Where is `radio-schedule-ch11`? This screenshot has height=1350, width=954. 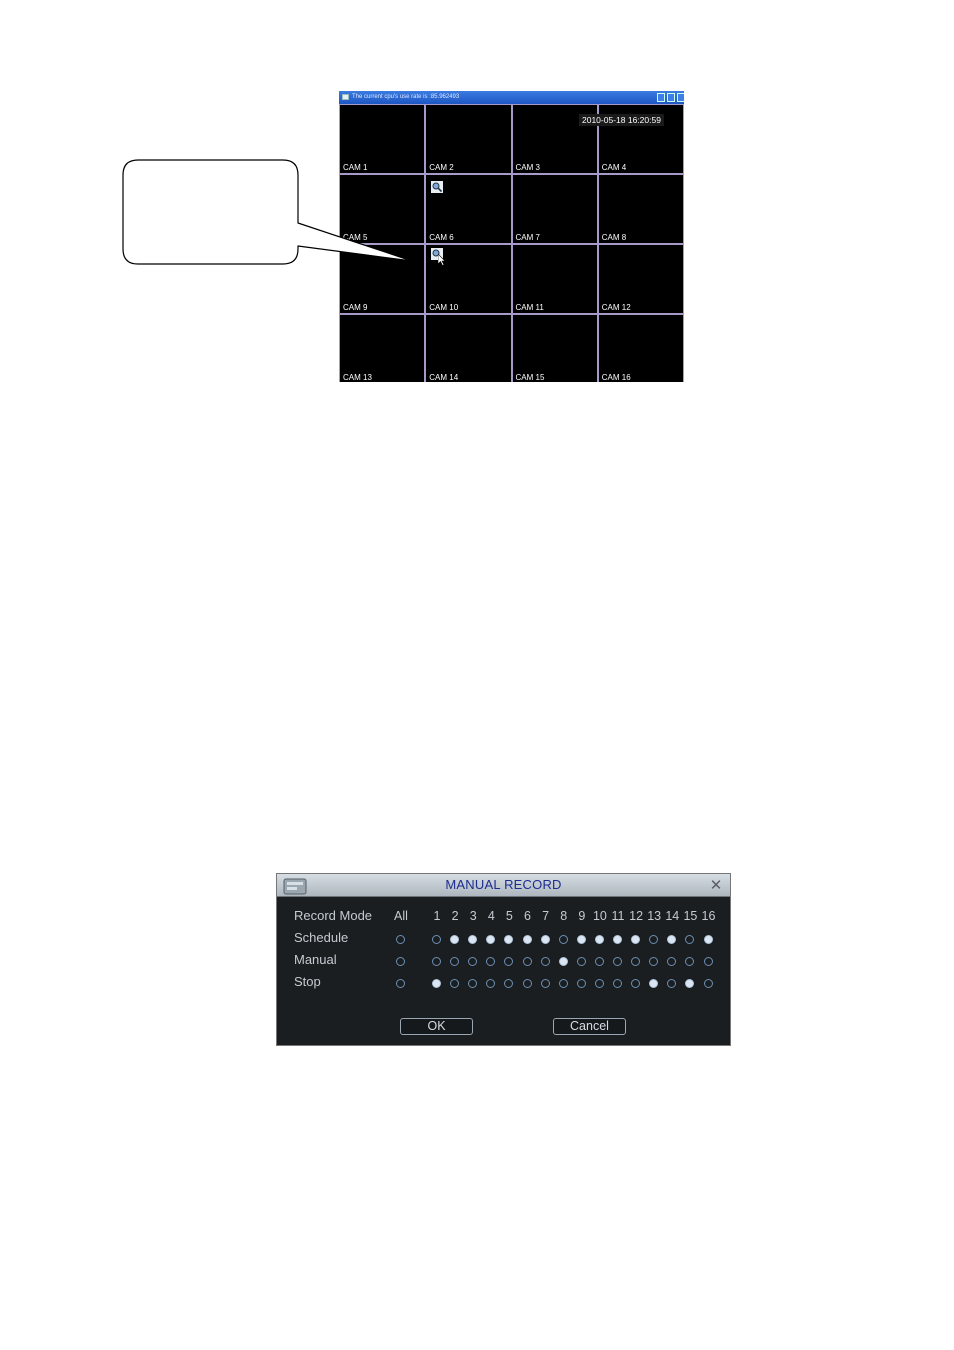
radio-schedule-ch11 is located at coordinates (617, 939).